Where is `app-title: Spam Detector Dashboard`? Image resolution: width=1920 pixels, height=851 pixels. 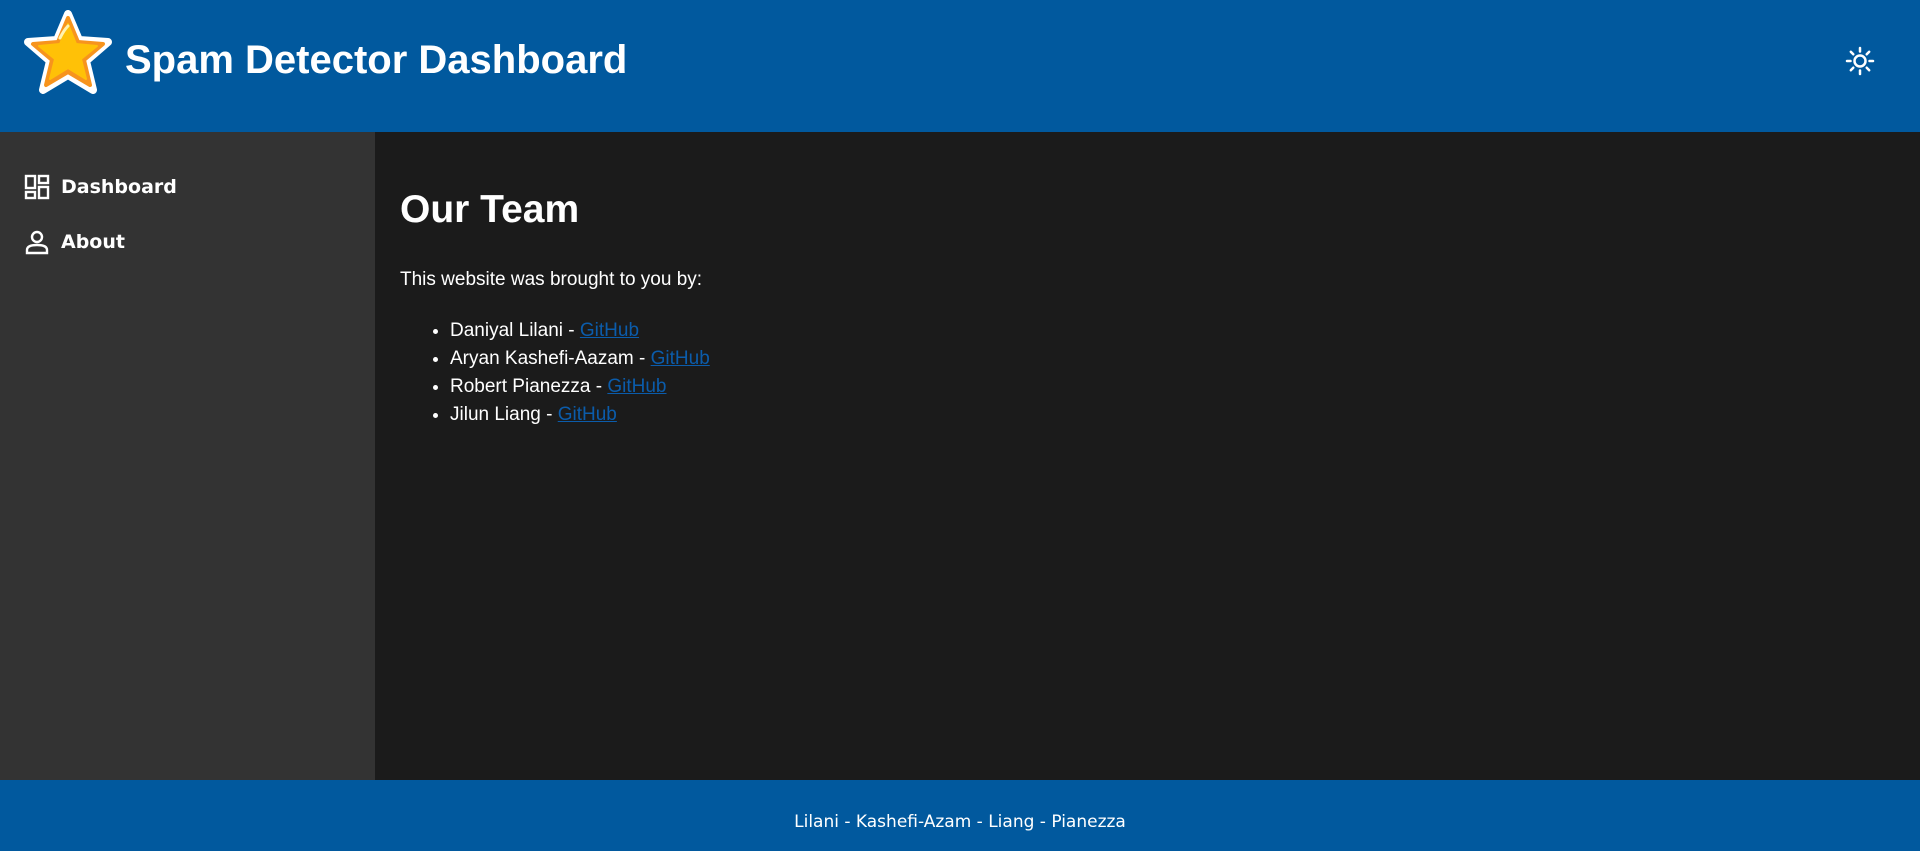 app-title: Spam Detector Dashboard is located at coordinates (376, 60).